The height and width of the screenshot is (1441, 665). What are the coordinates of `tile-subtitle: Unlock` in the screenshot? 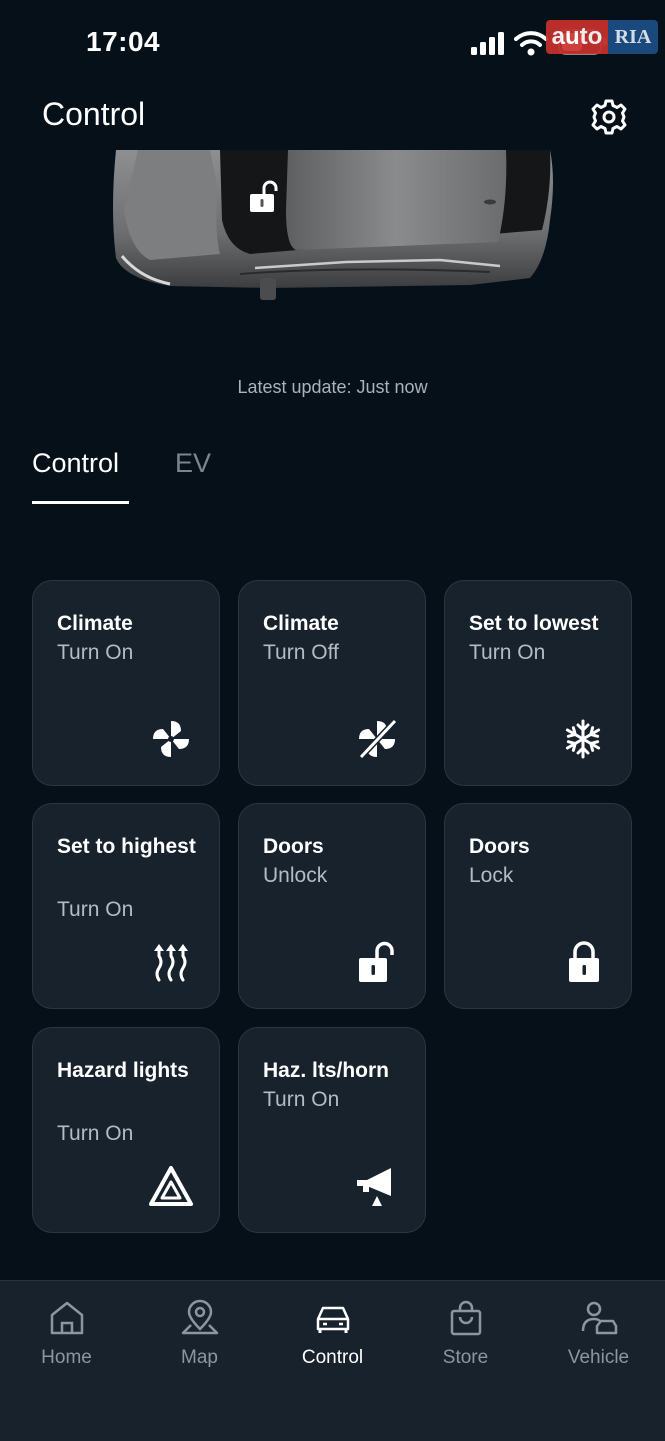 It's located at (295, 875).